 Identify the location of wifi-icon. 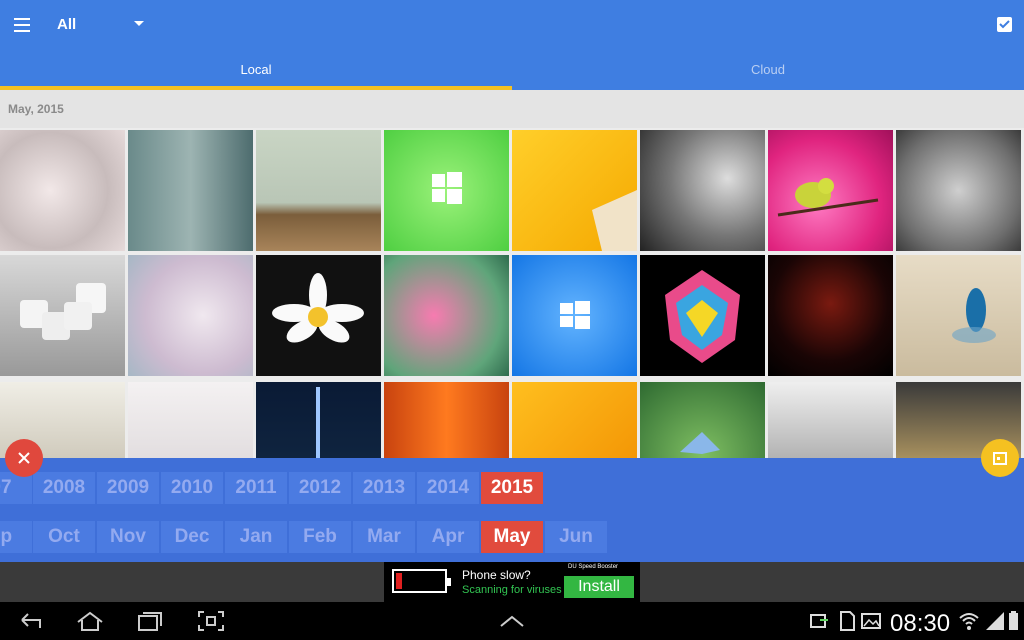
(969, 621).